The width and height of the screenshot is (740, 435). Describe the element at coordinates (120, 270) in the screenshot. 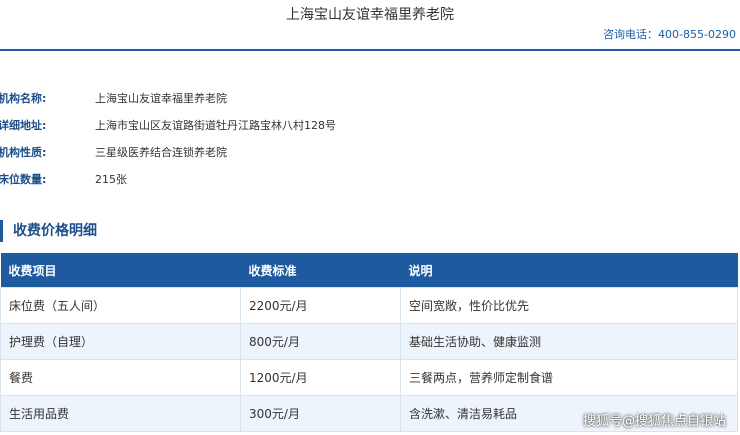

I see `column-header-item: 收费项目` at that location.